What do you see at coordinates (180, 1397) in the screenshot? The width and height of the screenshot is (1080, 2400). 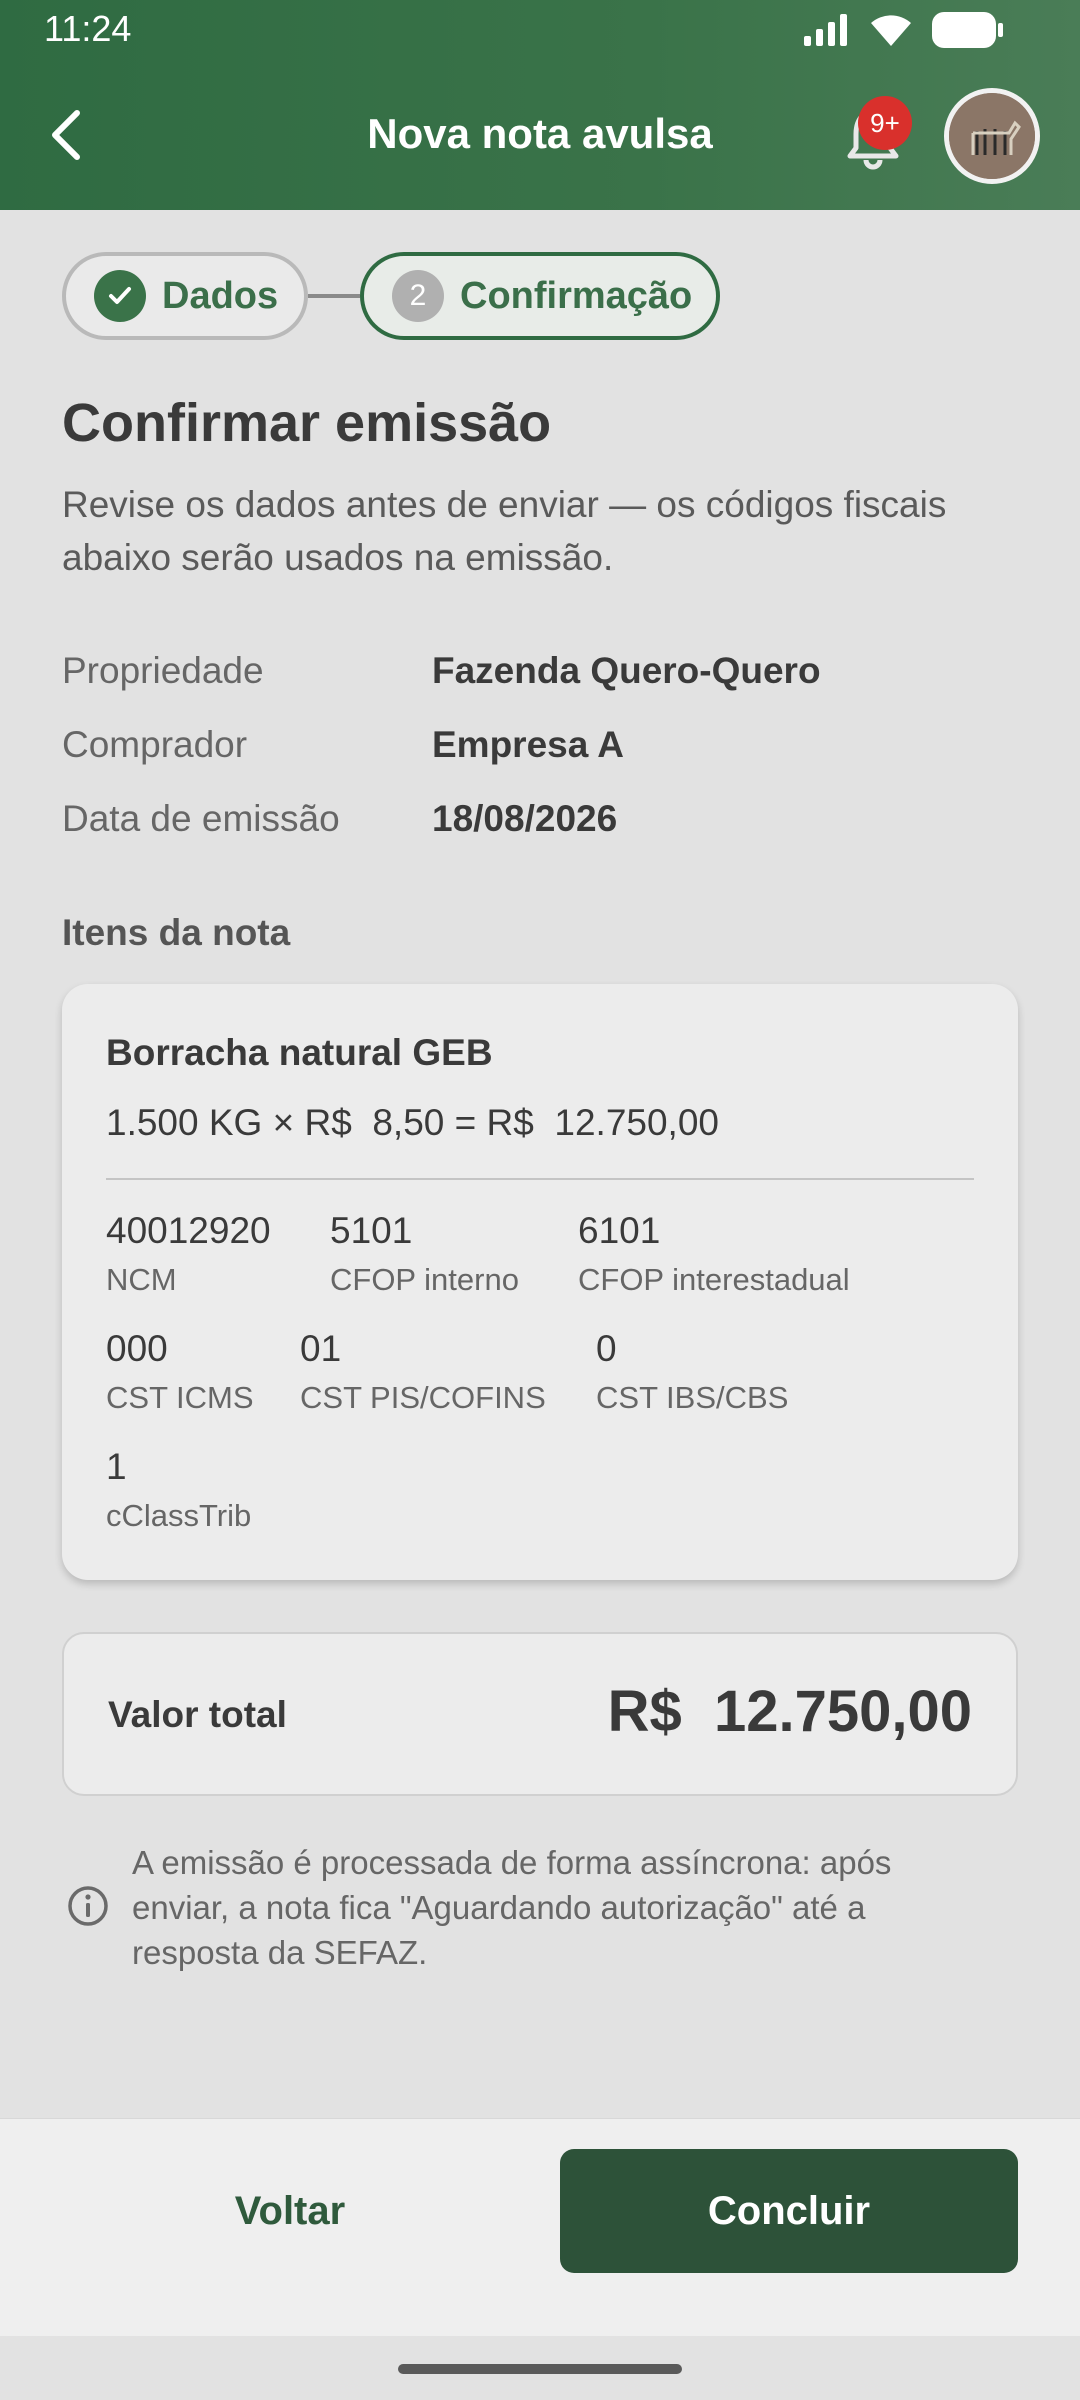 I see `code-label: CST ICMS` at bounding box center [180, 1397].